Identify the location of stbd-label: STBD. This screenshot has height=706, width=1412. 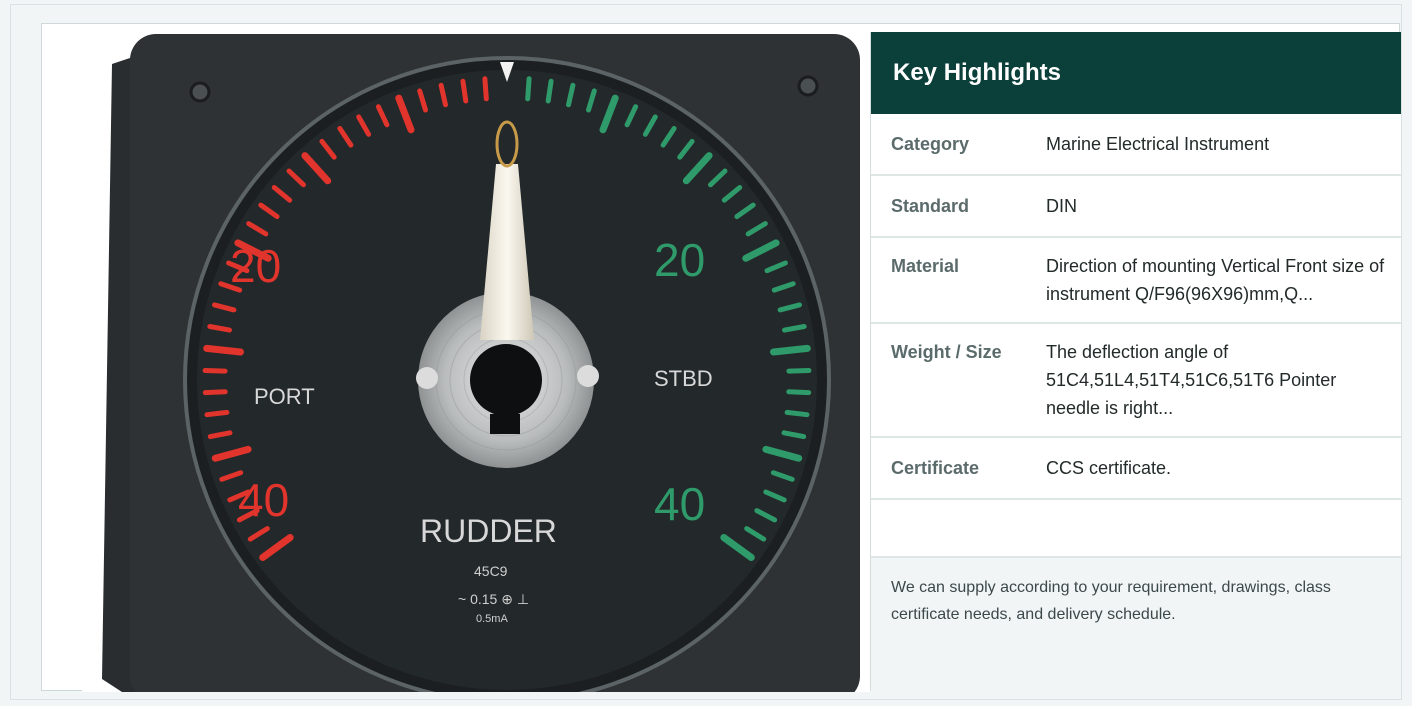
(683, 378).